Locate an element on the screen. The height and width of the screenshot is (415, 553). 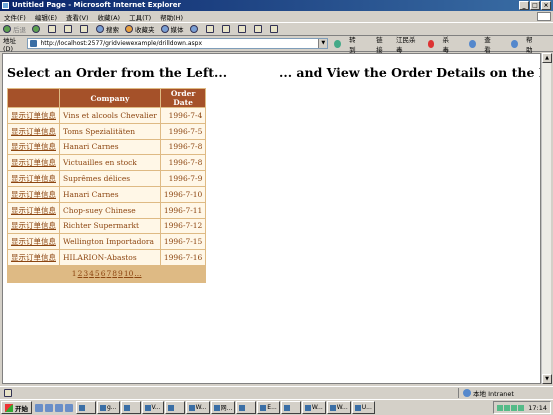
header-order-date: Order Date is located at coordinates (183, 98).